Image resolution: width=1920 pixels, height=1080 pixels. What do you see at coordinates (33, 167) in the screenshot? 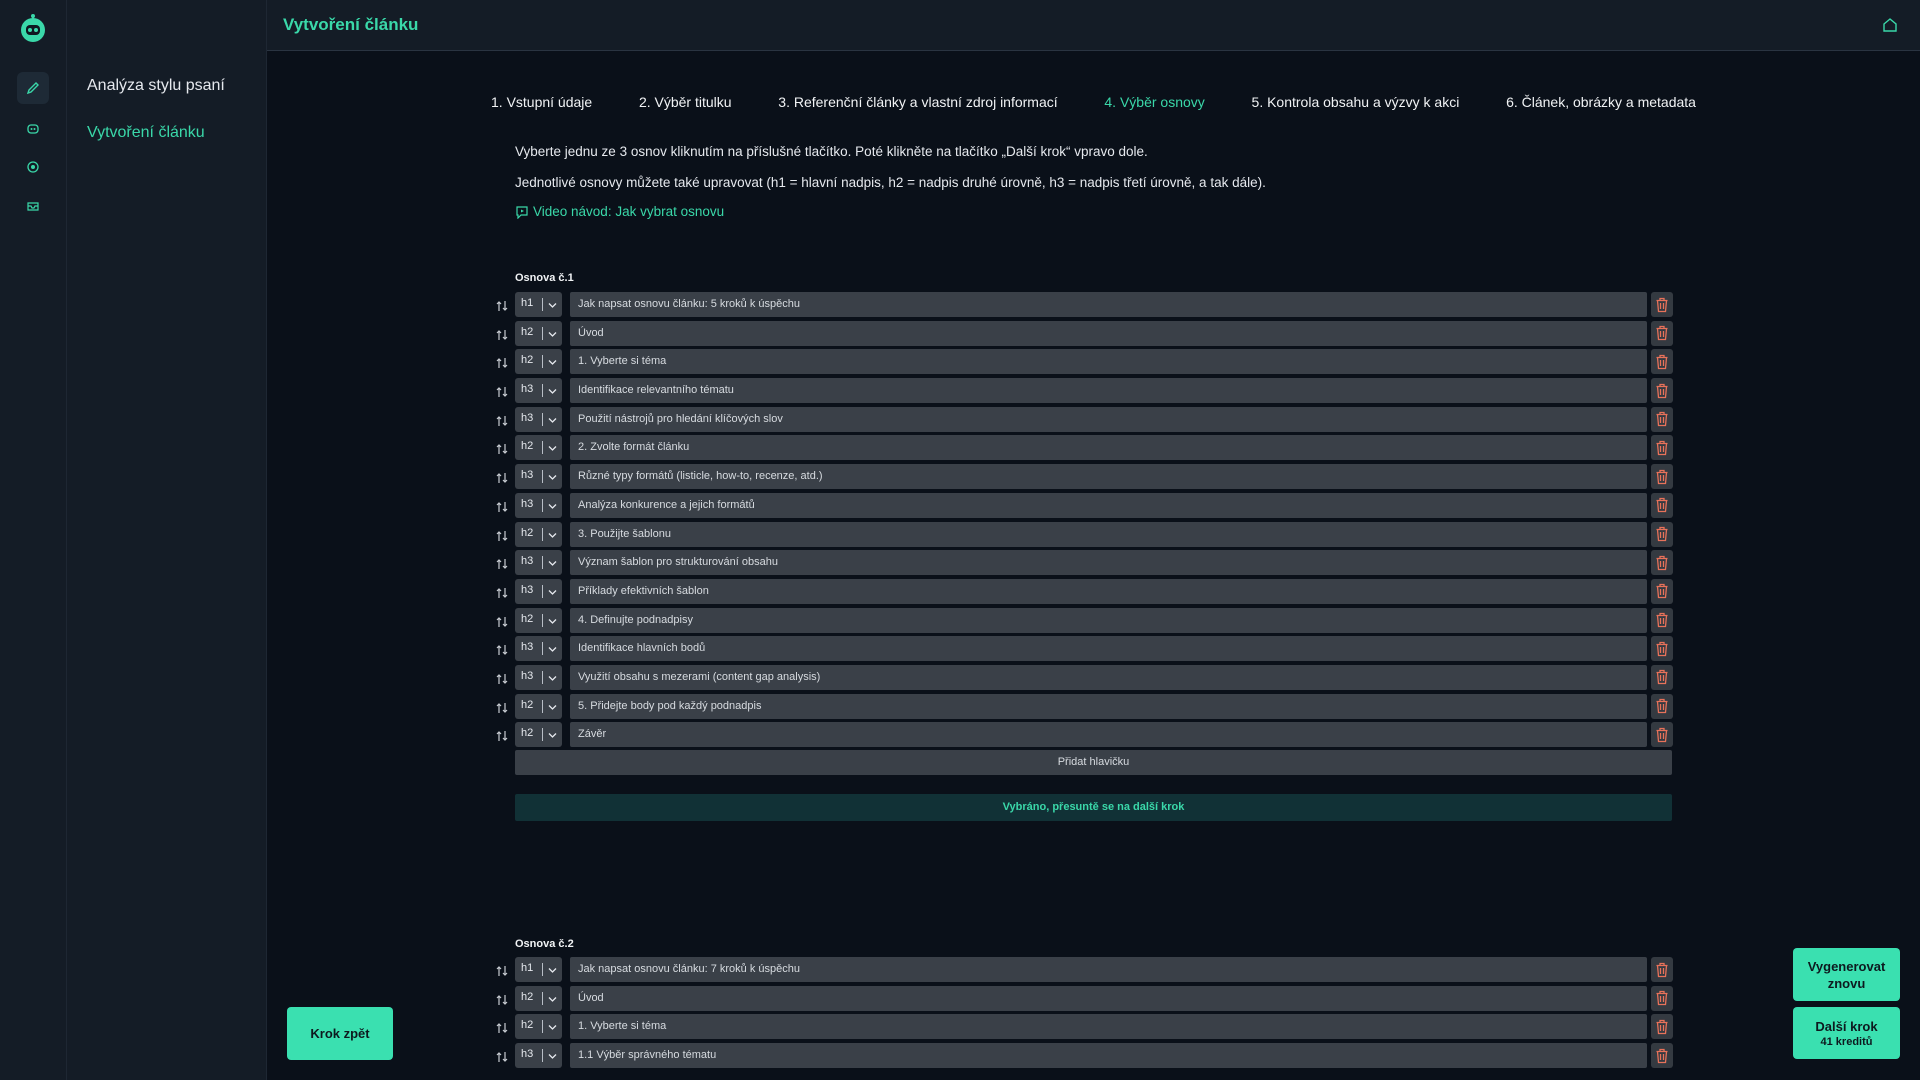
I see `rail-target-button` at bounding box center [33, 167].